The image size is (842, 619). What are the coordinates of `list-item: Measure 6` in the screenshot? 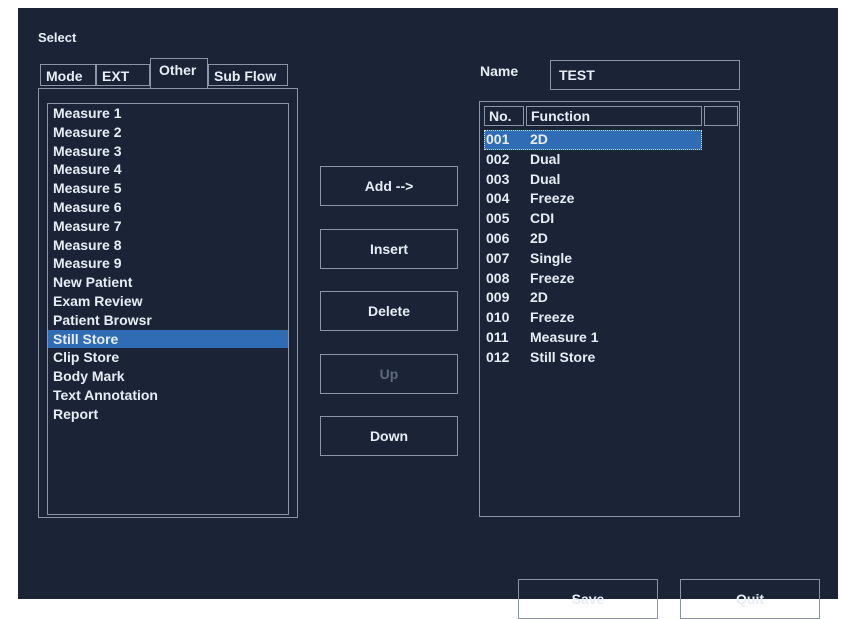 It's located at (168, 207).